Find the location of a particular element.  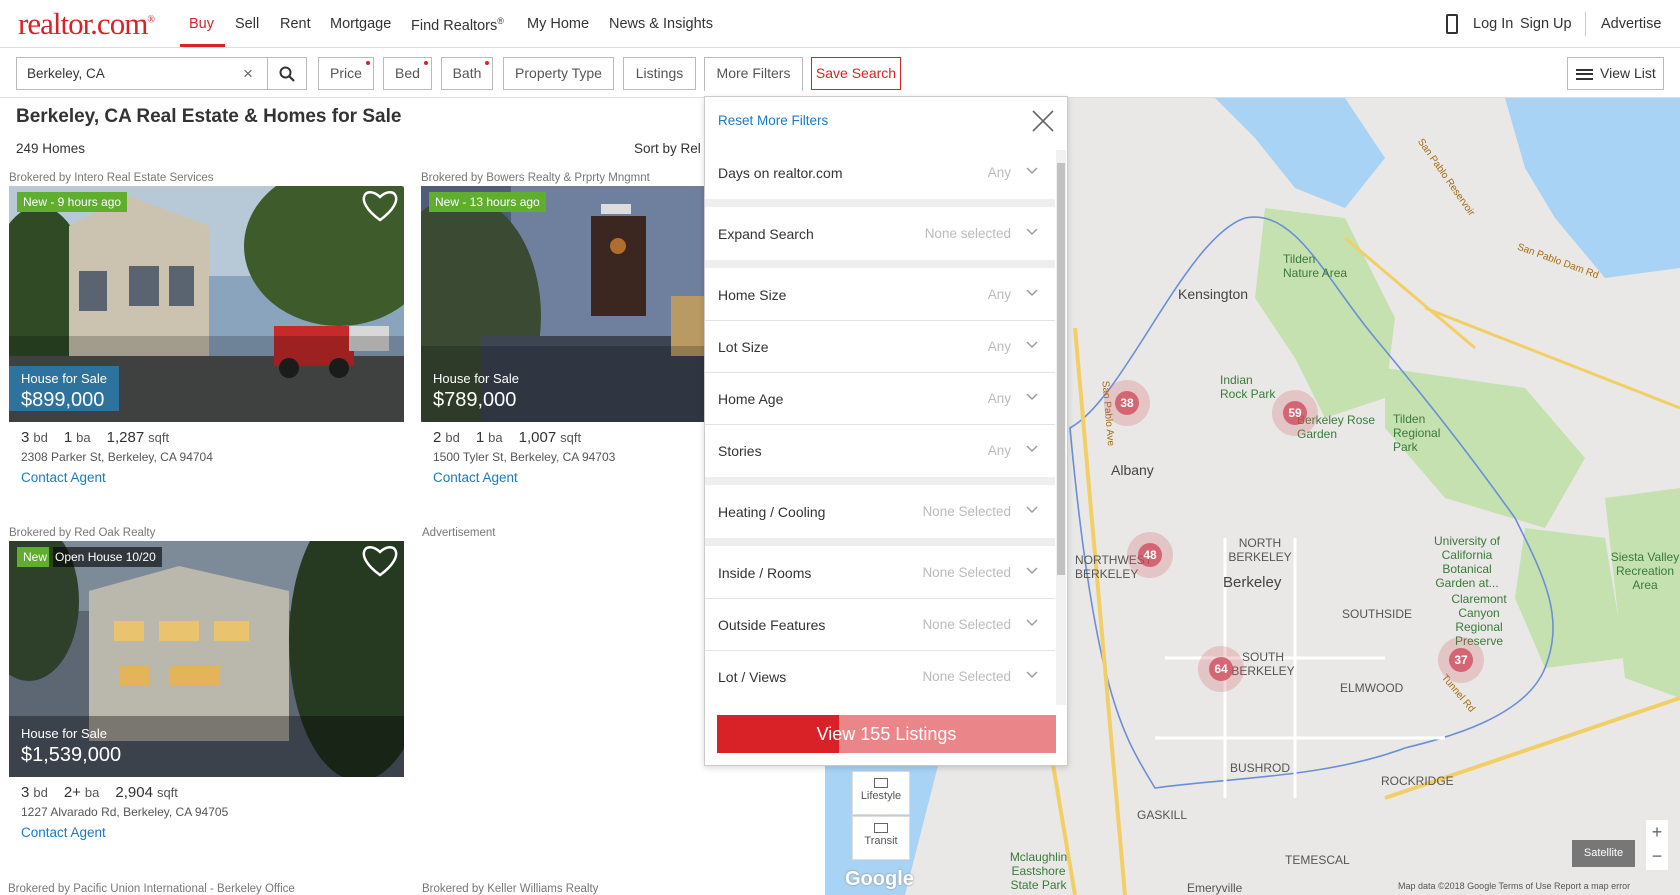

view-list-button: View List is located at coordinates (1615, 73).